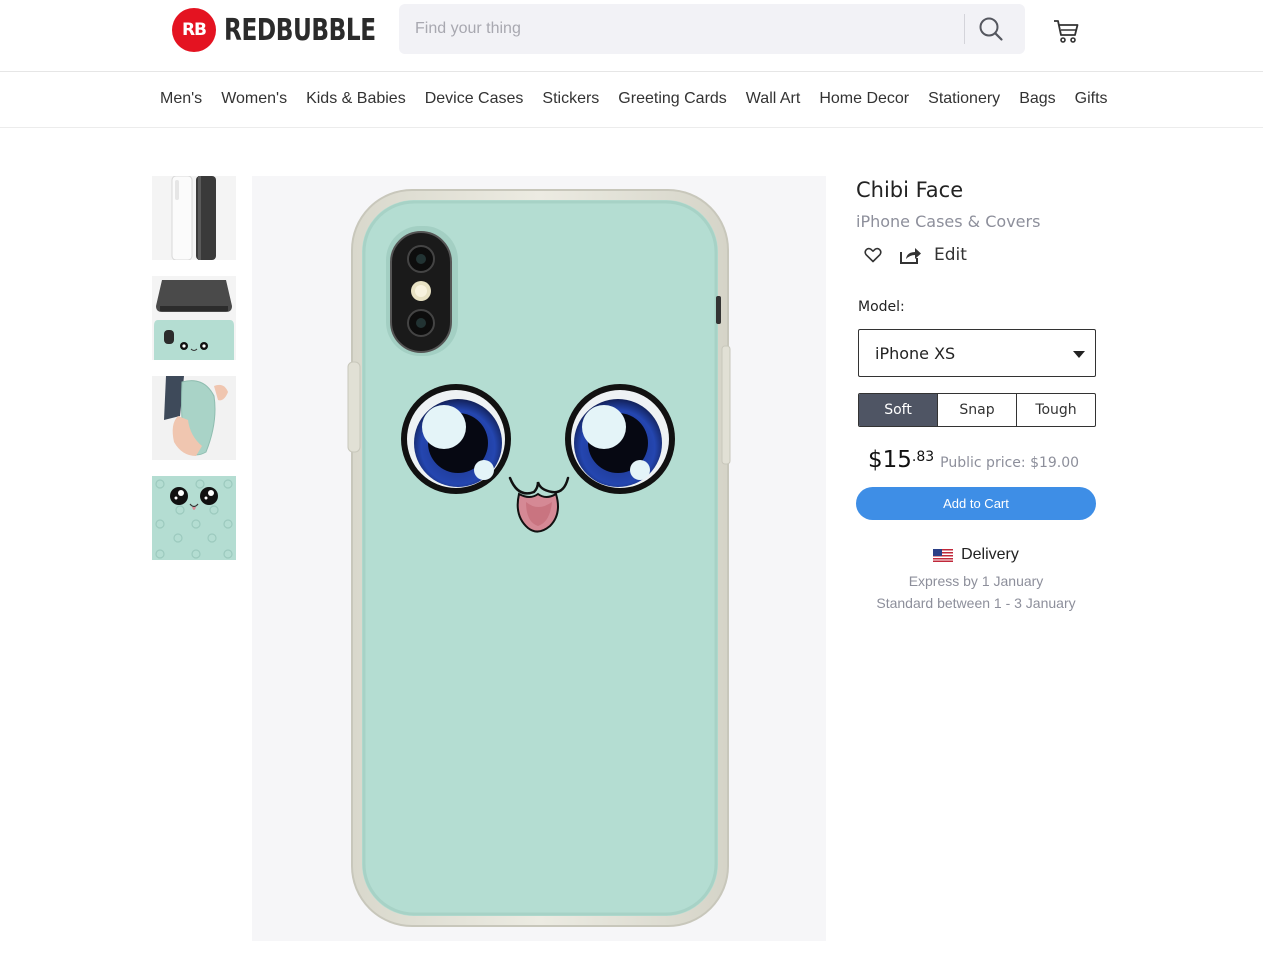 The image size is (1263, 961). Describe the element at coordinates (682, 29) in the screenshot. I see `search-input` at that location.